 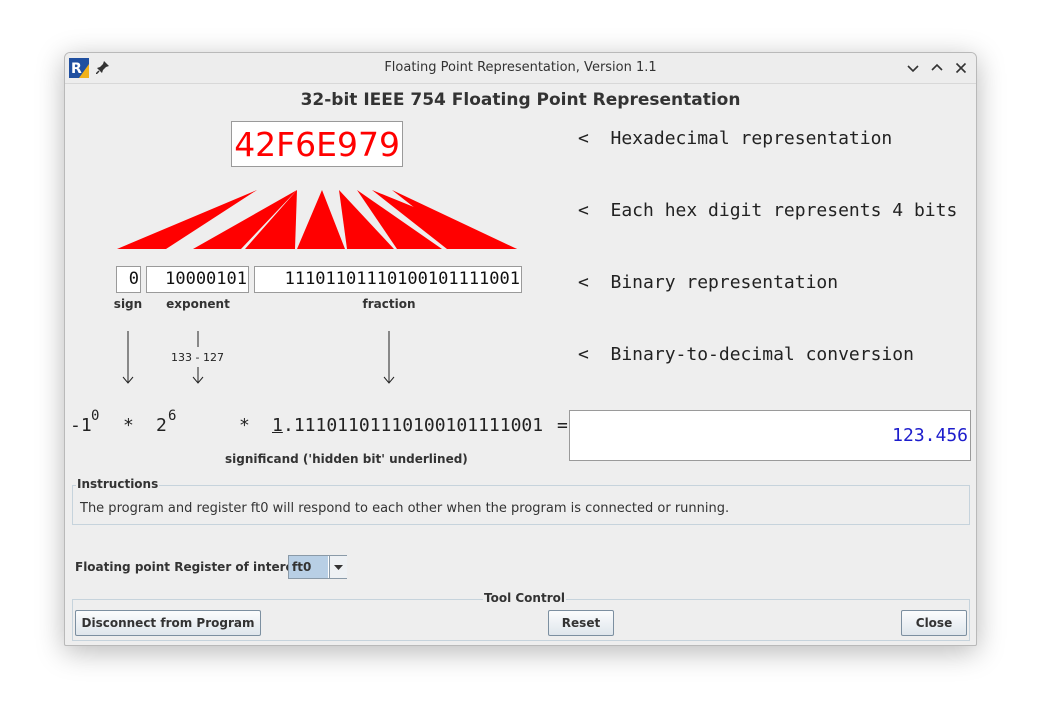 What do you see at coordinates (562, 425) in the screenshot?
I see `equals-sign: =` at bounding box center [562, 425].